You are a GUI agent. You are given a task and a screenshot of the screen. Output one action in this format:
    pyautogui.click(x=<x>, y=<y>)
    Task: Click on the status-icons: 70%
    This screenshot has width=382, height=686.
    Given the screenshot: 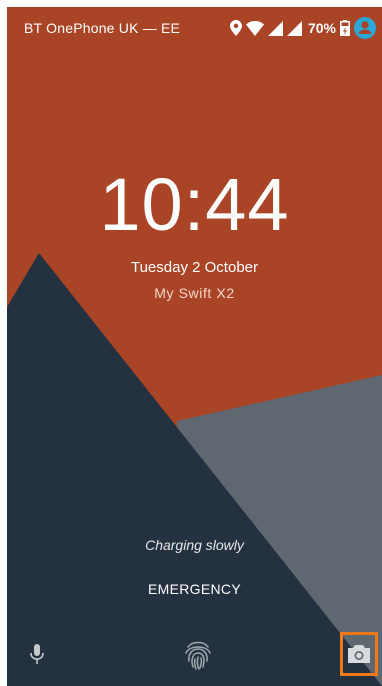 What is the action you would take?
    pyautogui.click(x=302, y=28)
    